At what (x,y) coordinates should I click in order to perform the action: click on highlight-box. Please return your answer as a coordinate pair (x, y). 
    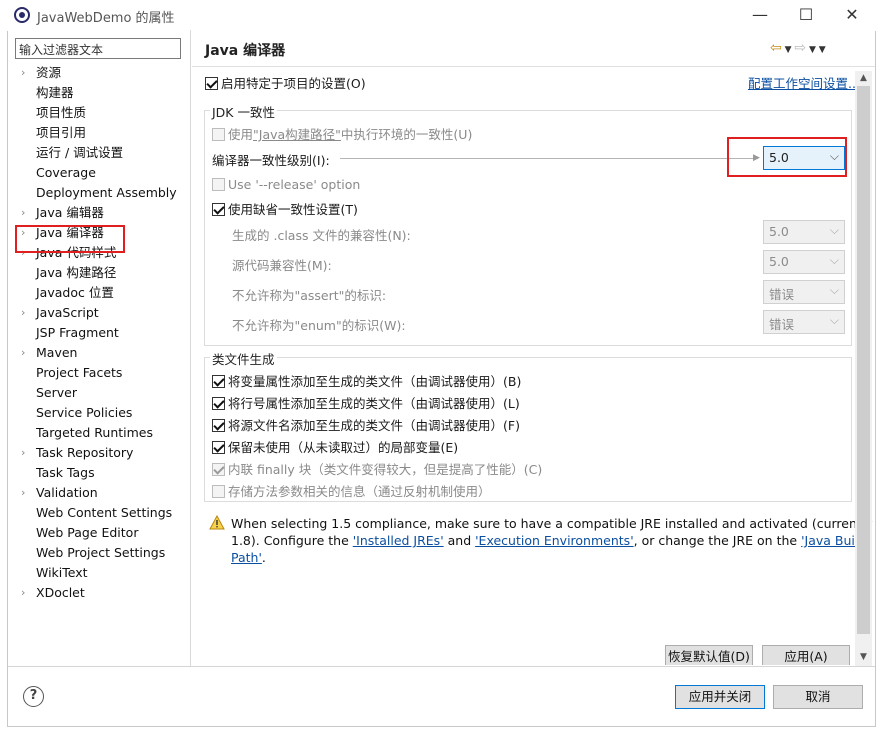
    Looking at the image, I should click on (787, 157).